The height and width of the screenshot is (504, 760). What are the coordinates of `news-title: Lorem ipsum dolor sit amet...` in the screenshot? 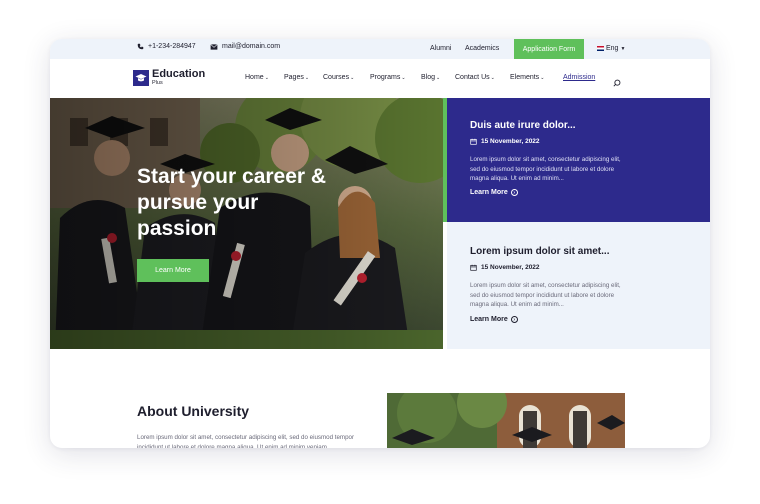 It's located at (539, 251).